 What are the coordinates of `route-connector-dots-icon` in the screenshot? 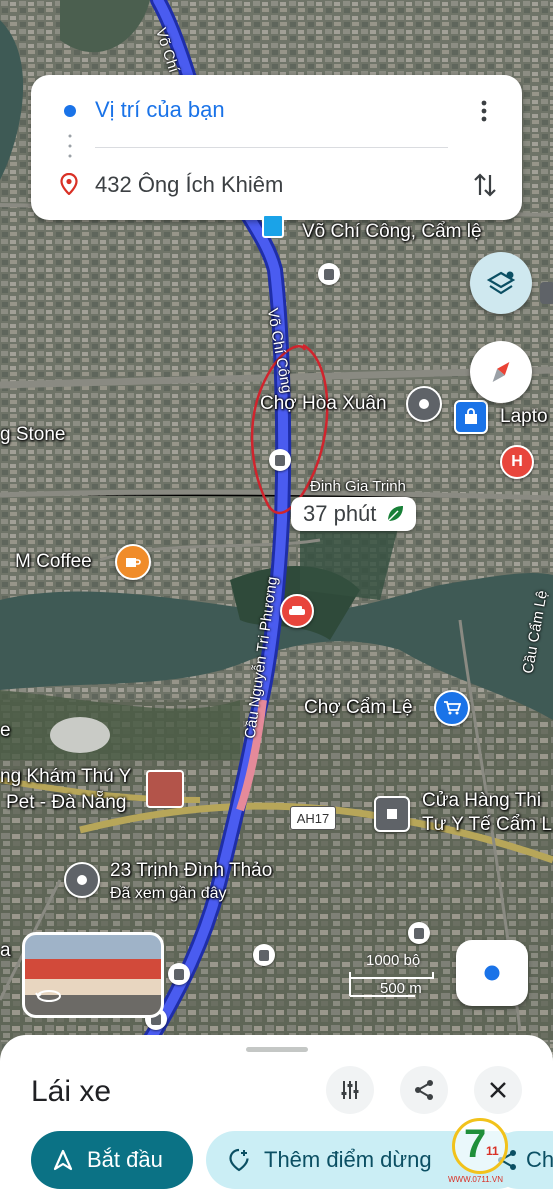 It's located at (70, 146).